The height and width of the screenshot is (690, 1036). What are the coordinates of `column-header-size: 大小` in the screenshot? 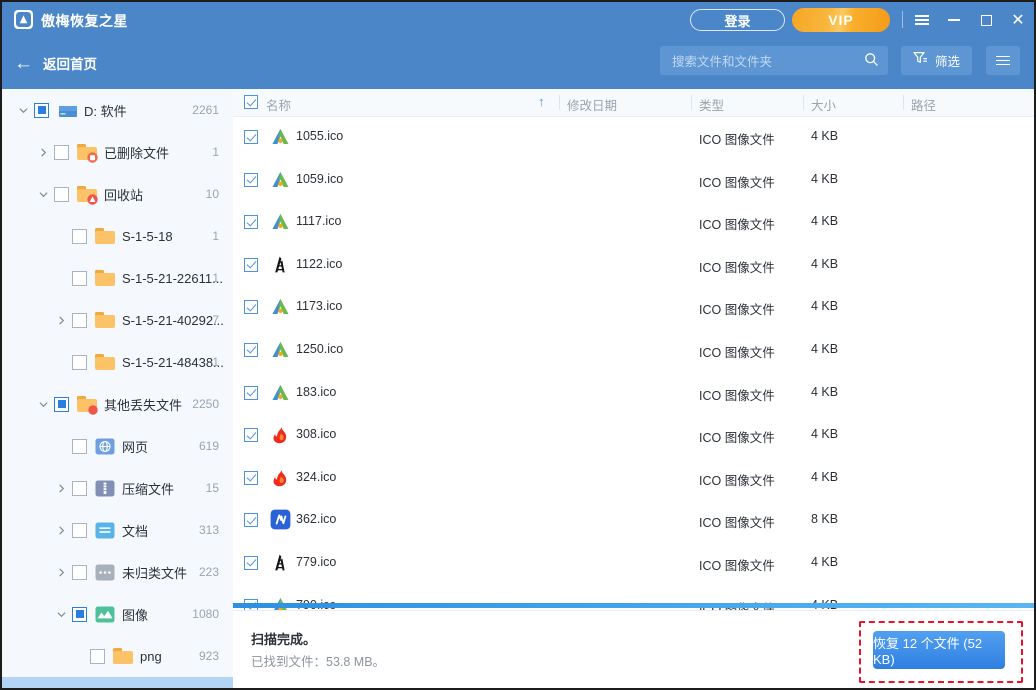 It's located at (823, 104).